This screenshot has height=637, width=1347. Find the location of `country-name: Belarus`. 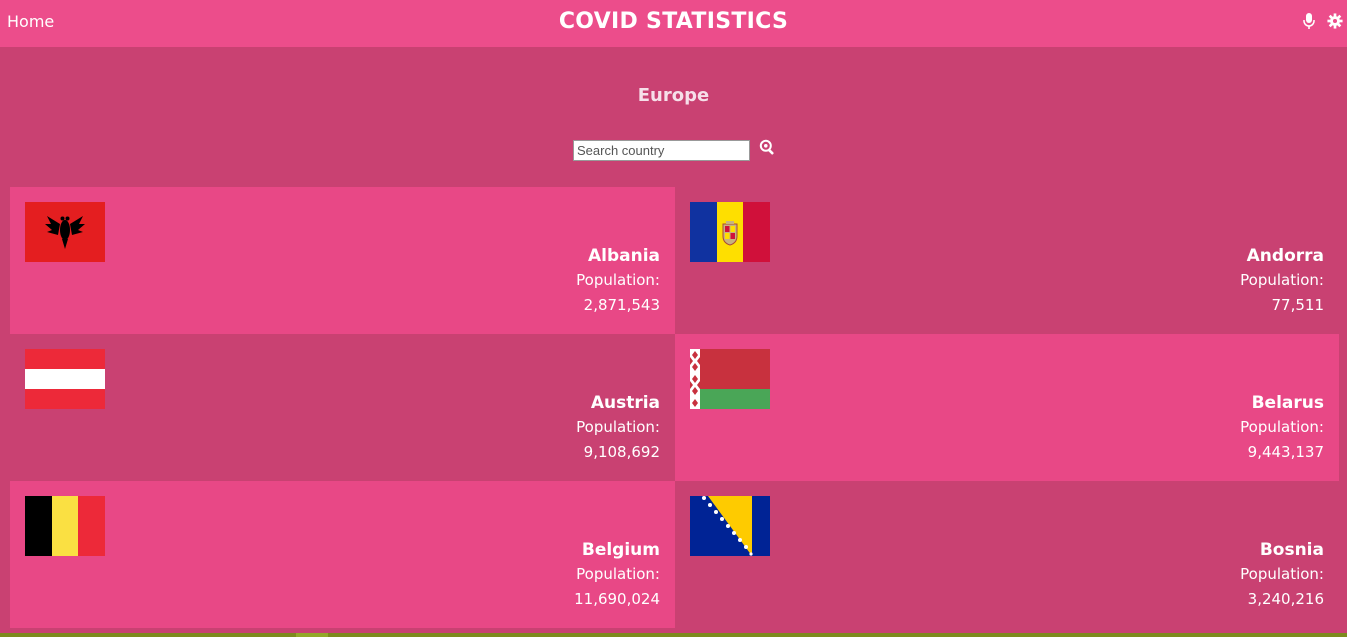

country-name: Belarus is located at coordinates (1287, 403).